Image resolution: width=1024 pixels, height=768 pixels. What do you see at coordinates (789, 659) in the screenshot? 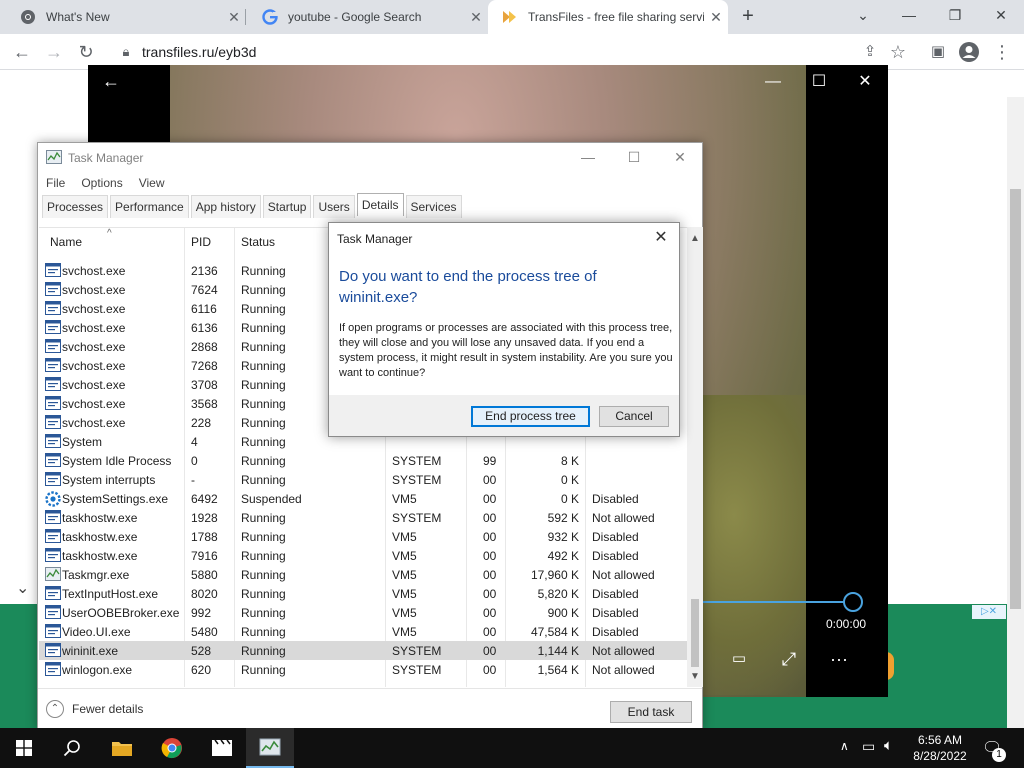
I see `fullscreen-icon: ⤢` at bounding box center [789, 659].